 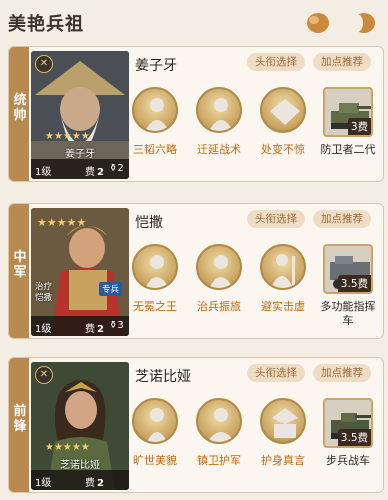 What do you see at coordinates (111, 289) in the screenshot?
I see `special-badge: 专兵` at bounding box center [111, 289].